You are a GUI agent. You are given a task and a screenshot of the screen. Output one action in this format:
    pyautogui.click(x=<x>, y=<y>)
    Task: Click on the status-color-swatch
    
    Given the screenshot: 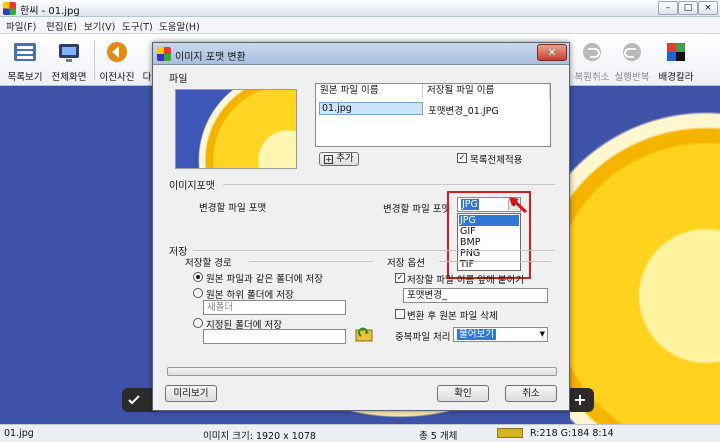 What is the action you would take?
    pyautogui.click(x=510, y=433)
    